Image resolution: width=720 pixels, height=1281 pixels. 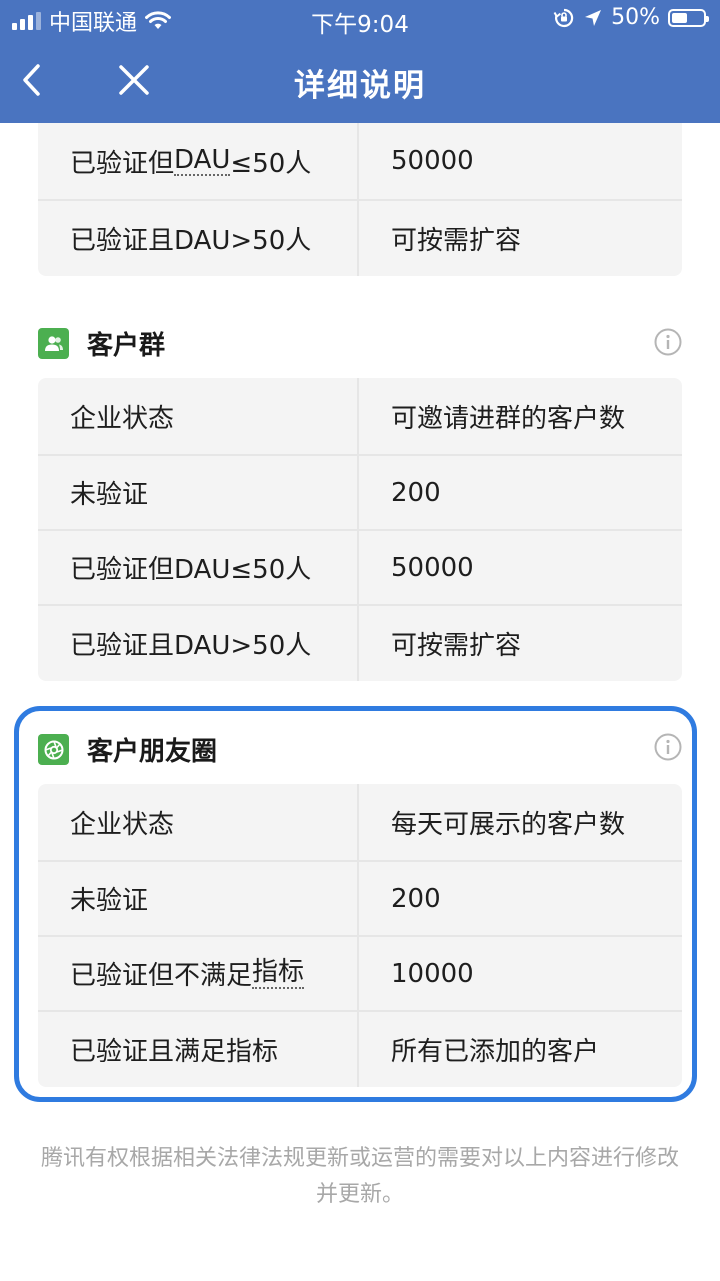 What do you see at coordinates (53, 343) in the screenshot?
I see `customers-icon` at bounding box center [53, 343].